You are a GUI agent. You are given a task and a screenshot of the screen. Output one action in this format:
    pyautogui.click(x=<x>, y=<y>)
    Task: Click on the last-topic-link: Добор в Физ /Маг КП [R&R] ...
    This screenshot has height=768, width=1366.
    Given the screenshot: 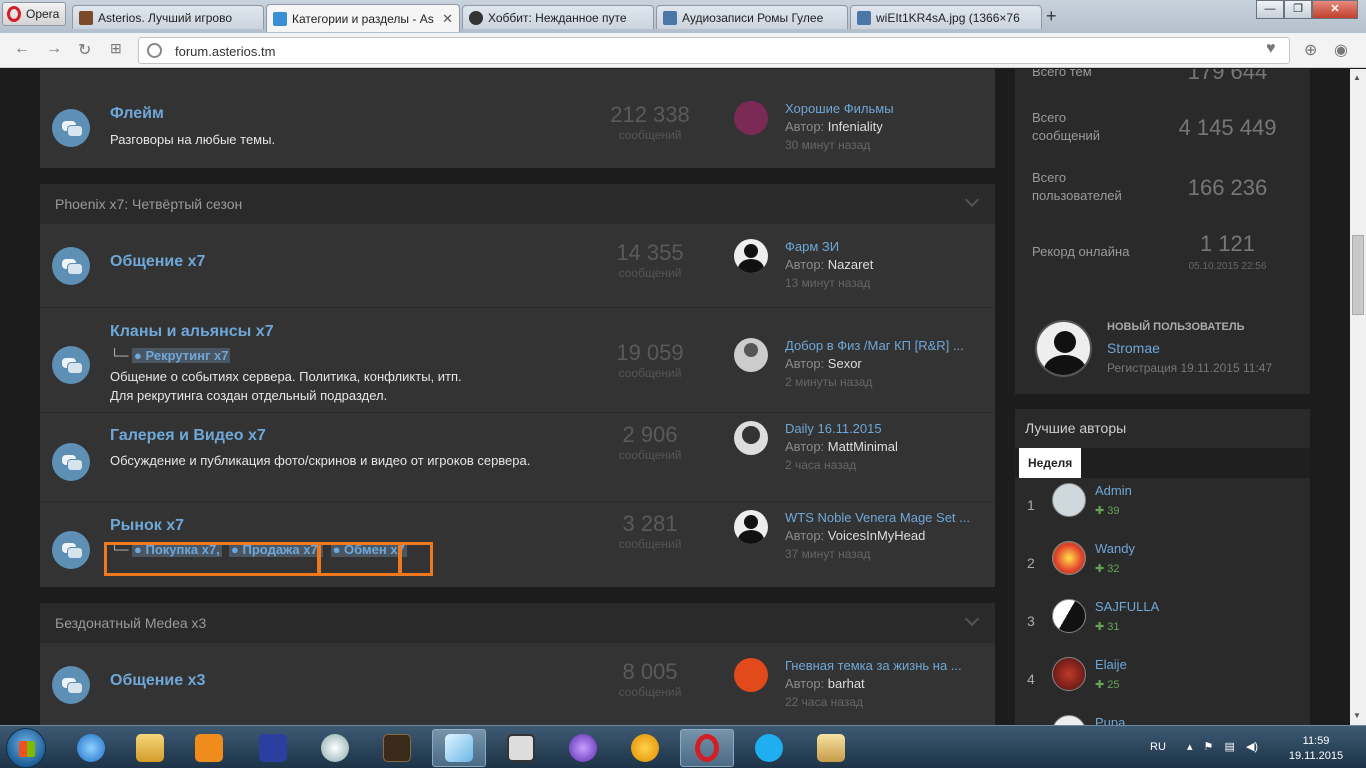 What is the action you would take?
    pyautogui.click(x=880, y=345)
    